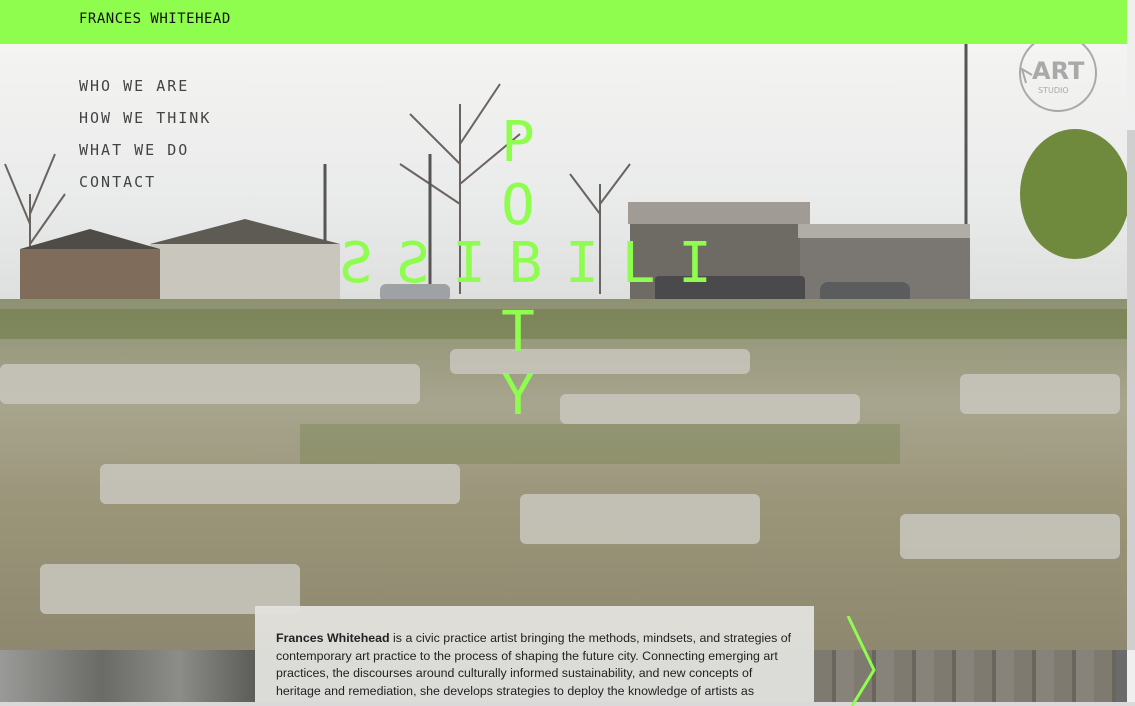 The height and width of the screenshot is (706, 1135). What do you see at coordinates (145, 150) in the screenshot?
I see `nav-what-we-do: WHAT WE DO` at bounding box center [145, 150].